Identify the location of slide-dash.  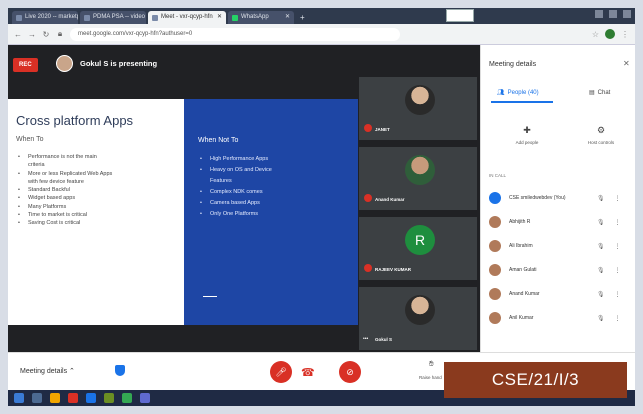
(210, 296).